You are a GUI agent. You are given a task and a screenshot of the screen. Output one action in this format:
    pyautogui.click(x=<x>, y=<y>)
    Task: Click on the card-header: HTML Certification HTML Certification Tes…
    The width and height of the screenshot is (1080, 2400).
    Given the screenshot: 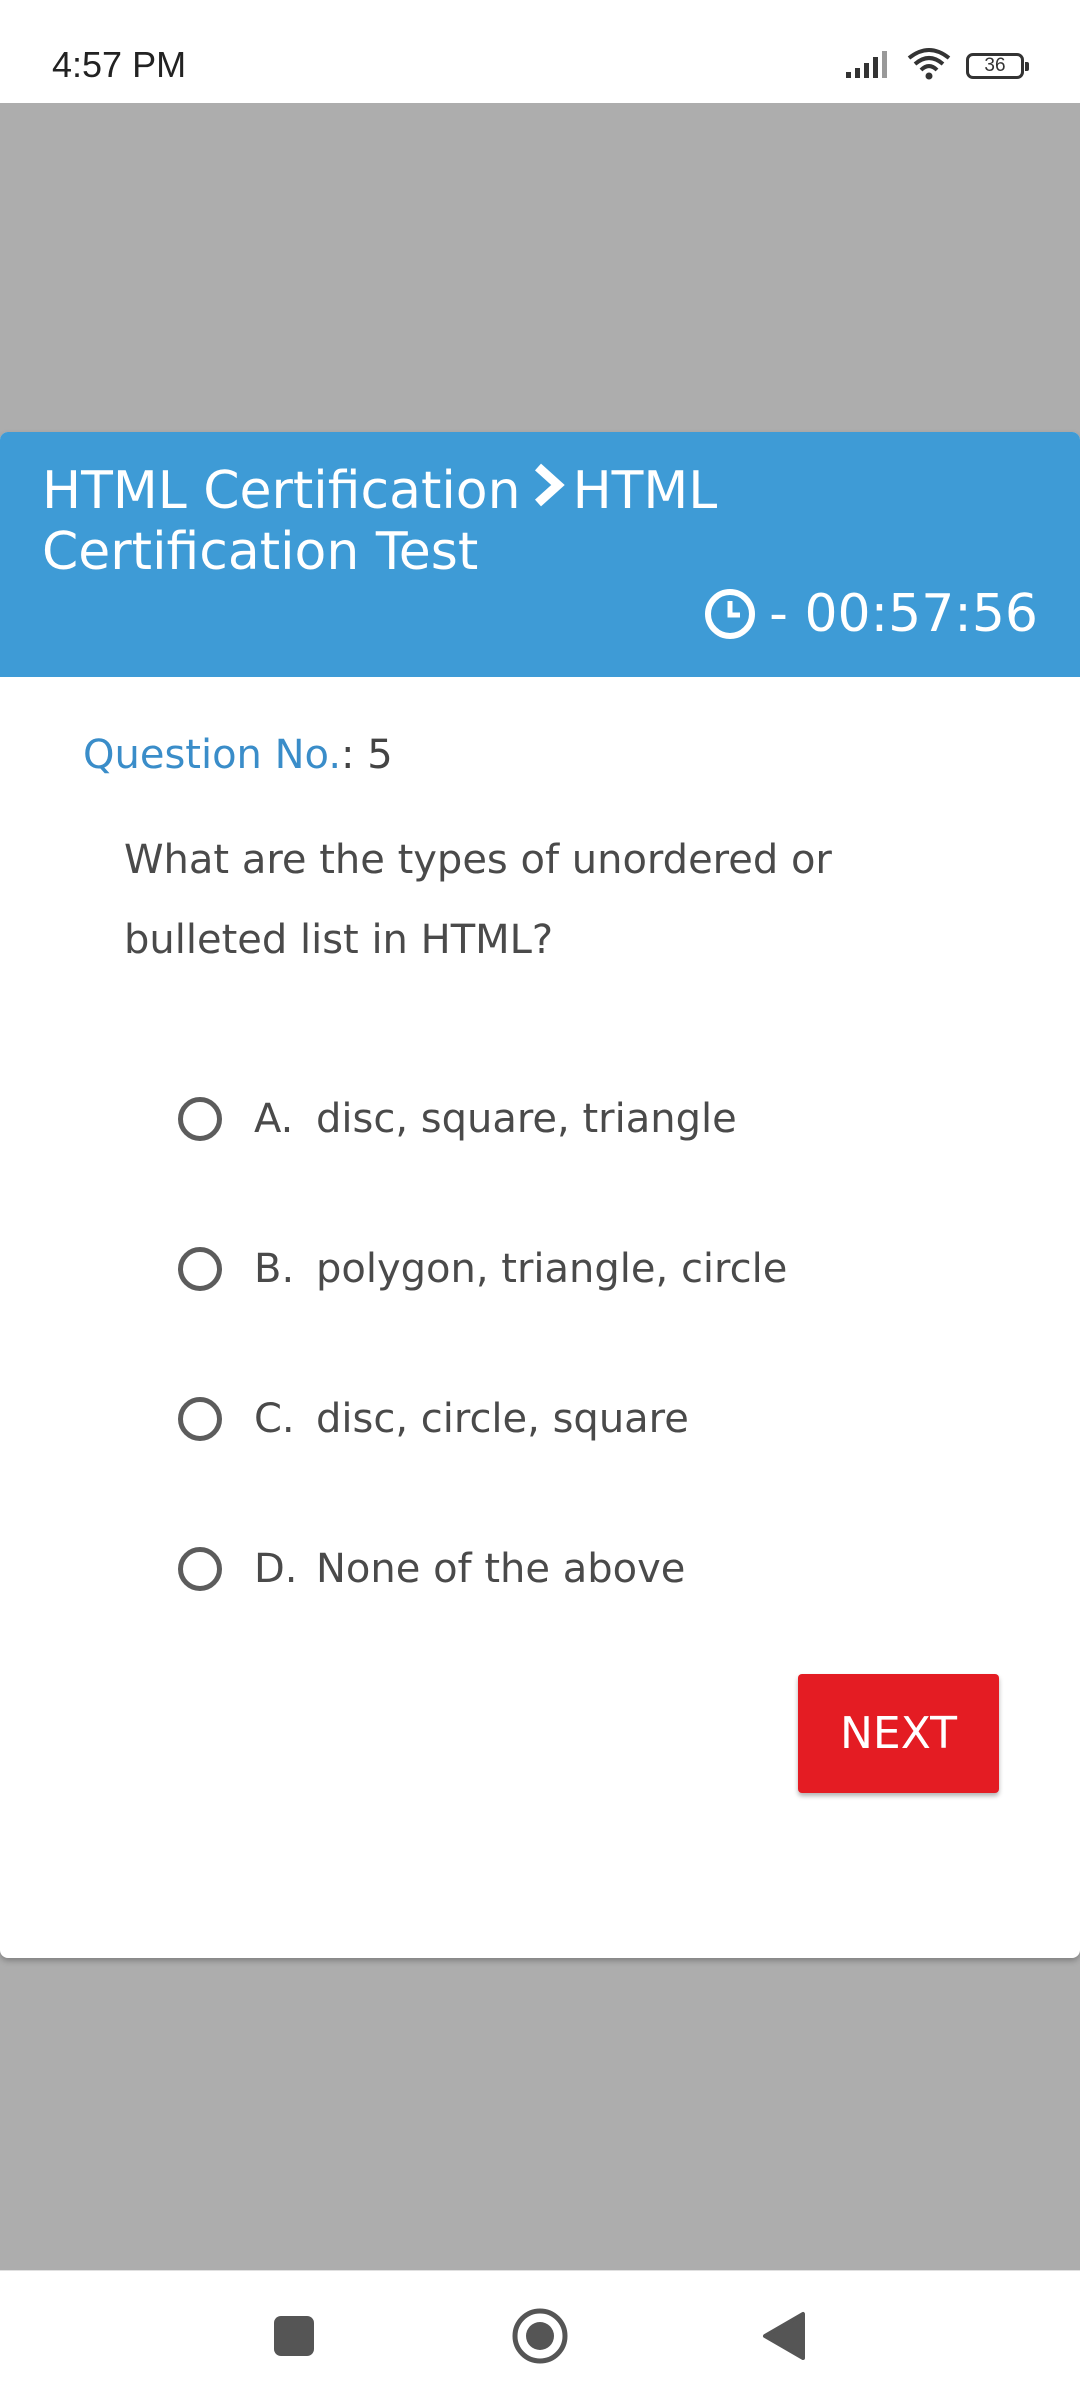 What is the action you would take?
    pyautogui.click(x=540, y=554)
    